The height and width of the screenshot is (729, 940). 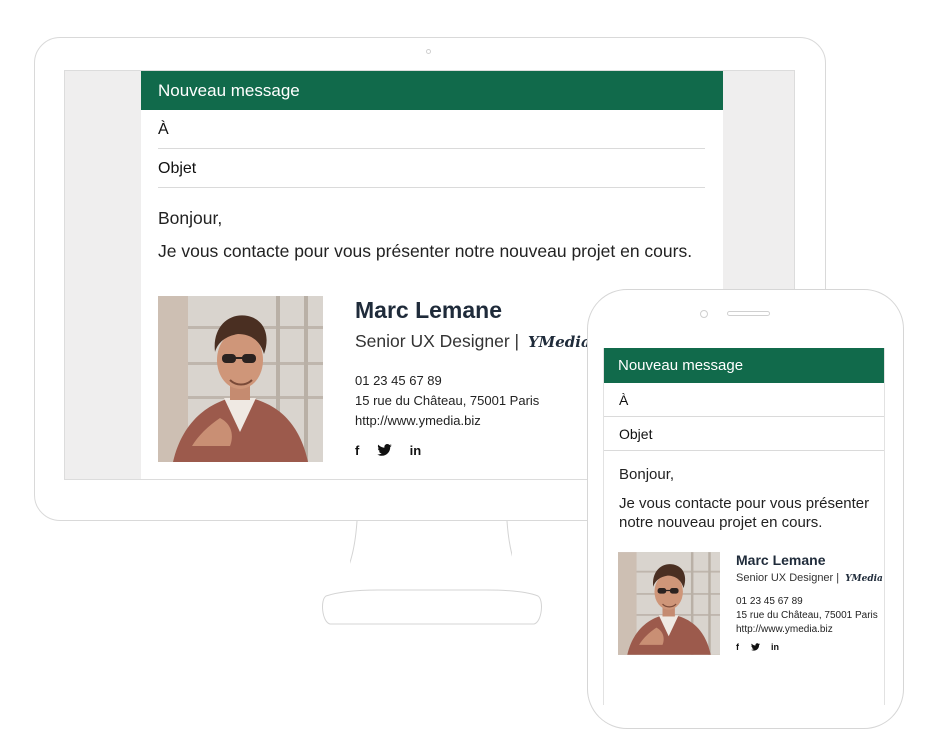 What do you see at coordinates (418, 420) in the screenshot?
I see `signature-website: http://www.ymedia.biz` at bounding box center [418, 420].